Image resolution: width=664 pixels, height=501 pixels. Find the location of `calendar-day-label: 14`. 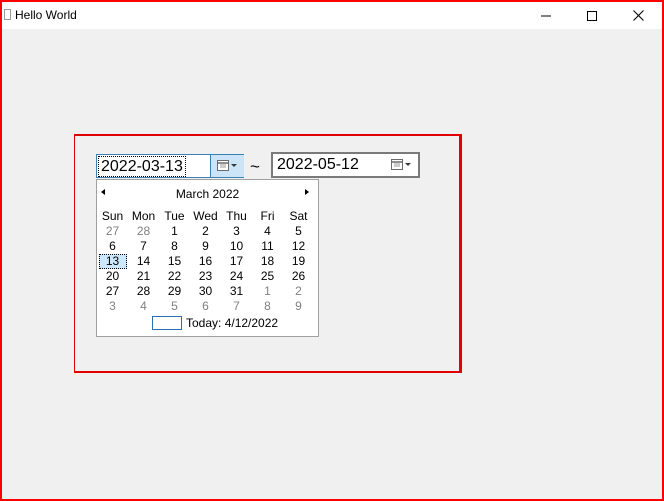

calendar-day-label: 14 is located at coordinates (143, 261).